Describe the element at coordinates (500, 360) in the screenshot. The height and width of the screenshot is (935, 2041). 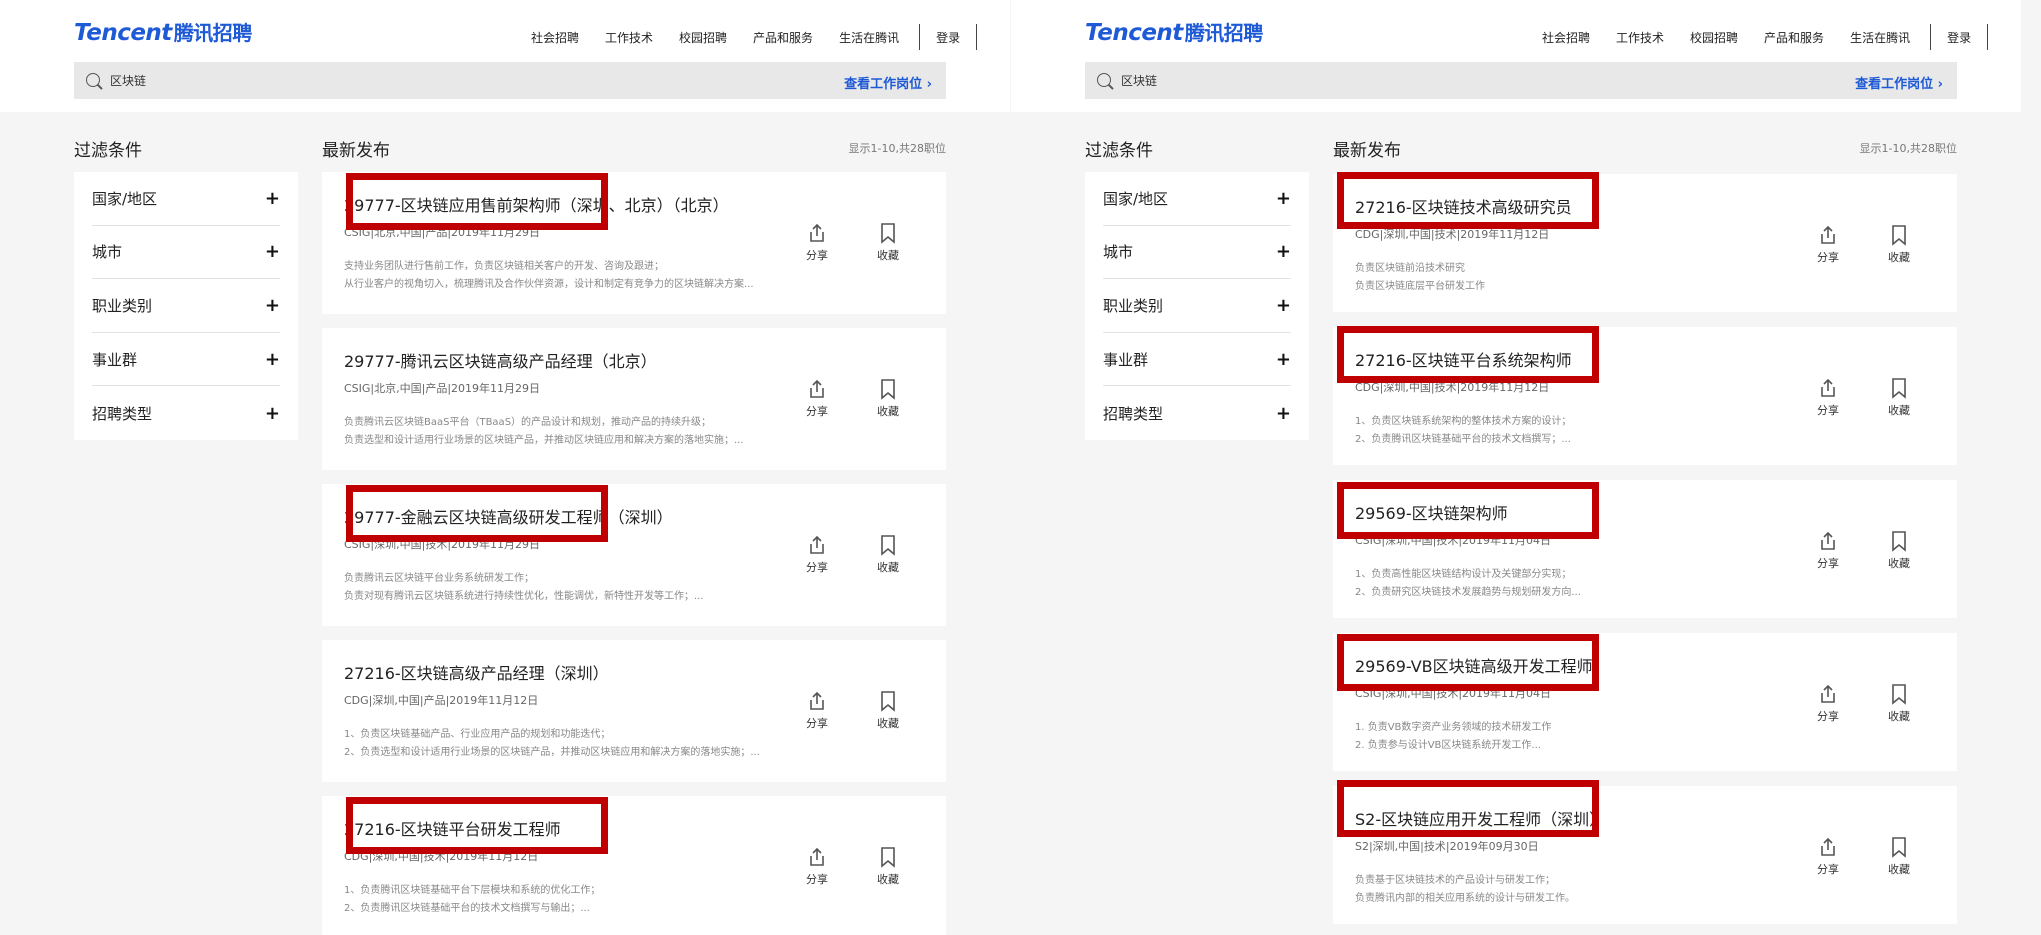
I see `job-title: 29777-腾讯云区块链高级产品经理（北京）` at that location.